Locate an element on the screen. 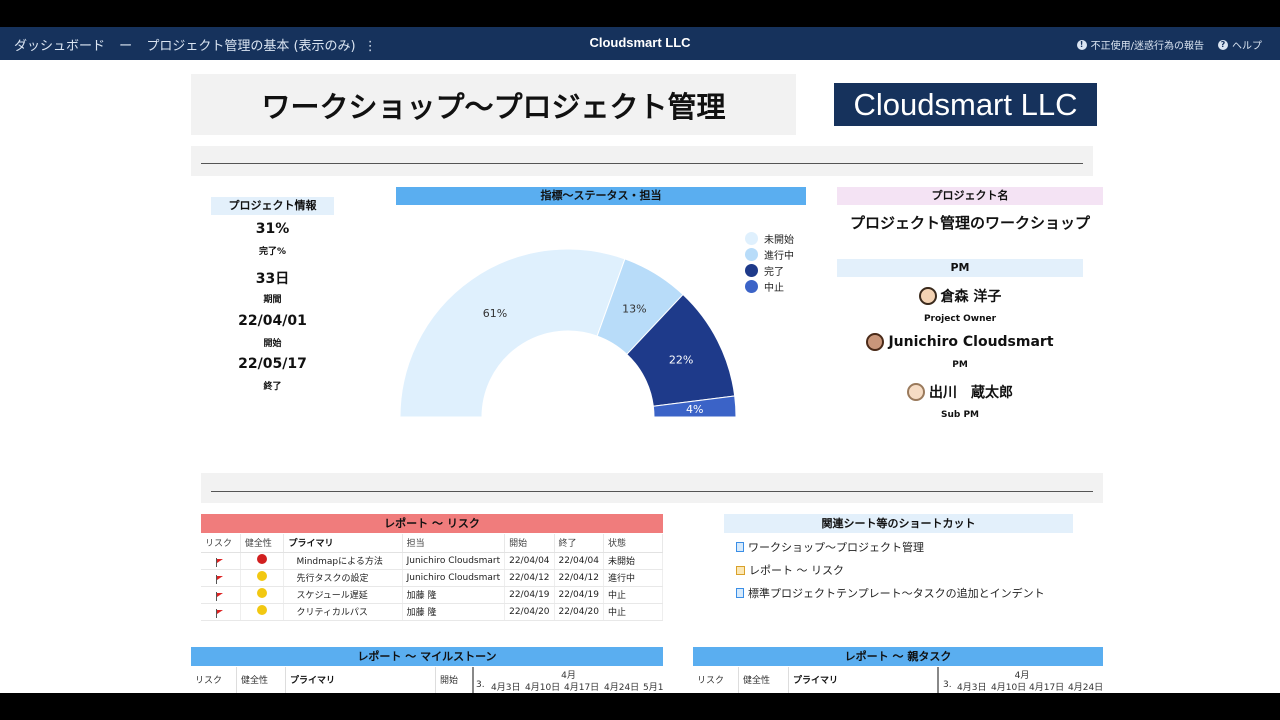 The width and height of the screenshot is (1280, 720). project-name-heading: プロジェクト名 is located at coordinates (970, 196).